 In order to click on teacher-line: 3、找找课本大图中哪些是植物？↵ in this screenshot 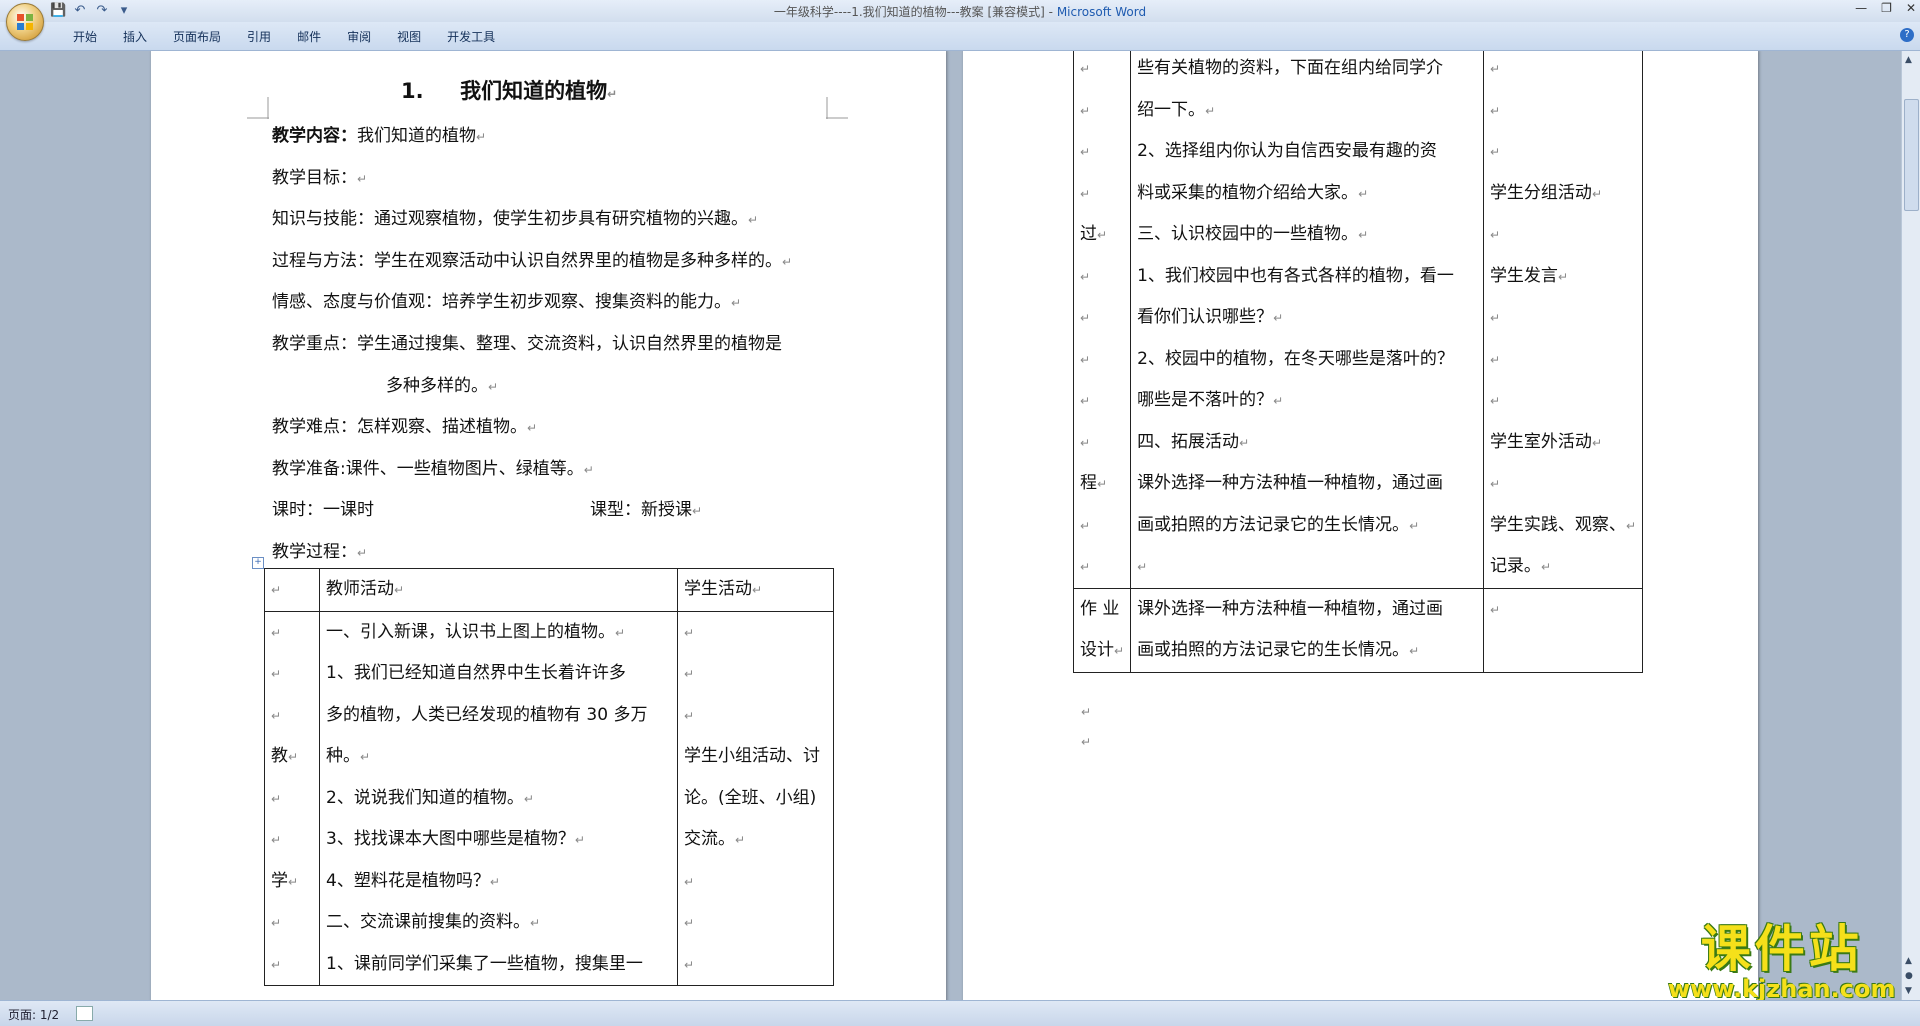, I will do `click(455, 839)`.